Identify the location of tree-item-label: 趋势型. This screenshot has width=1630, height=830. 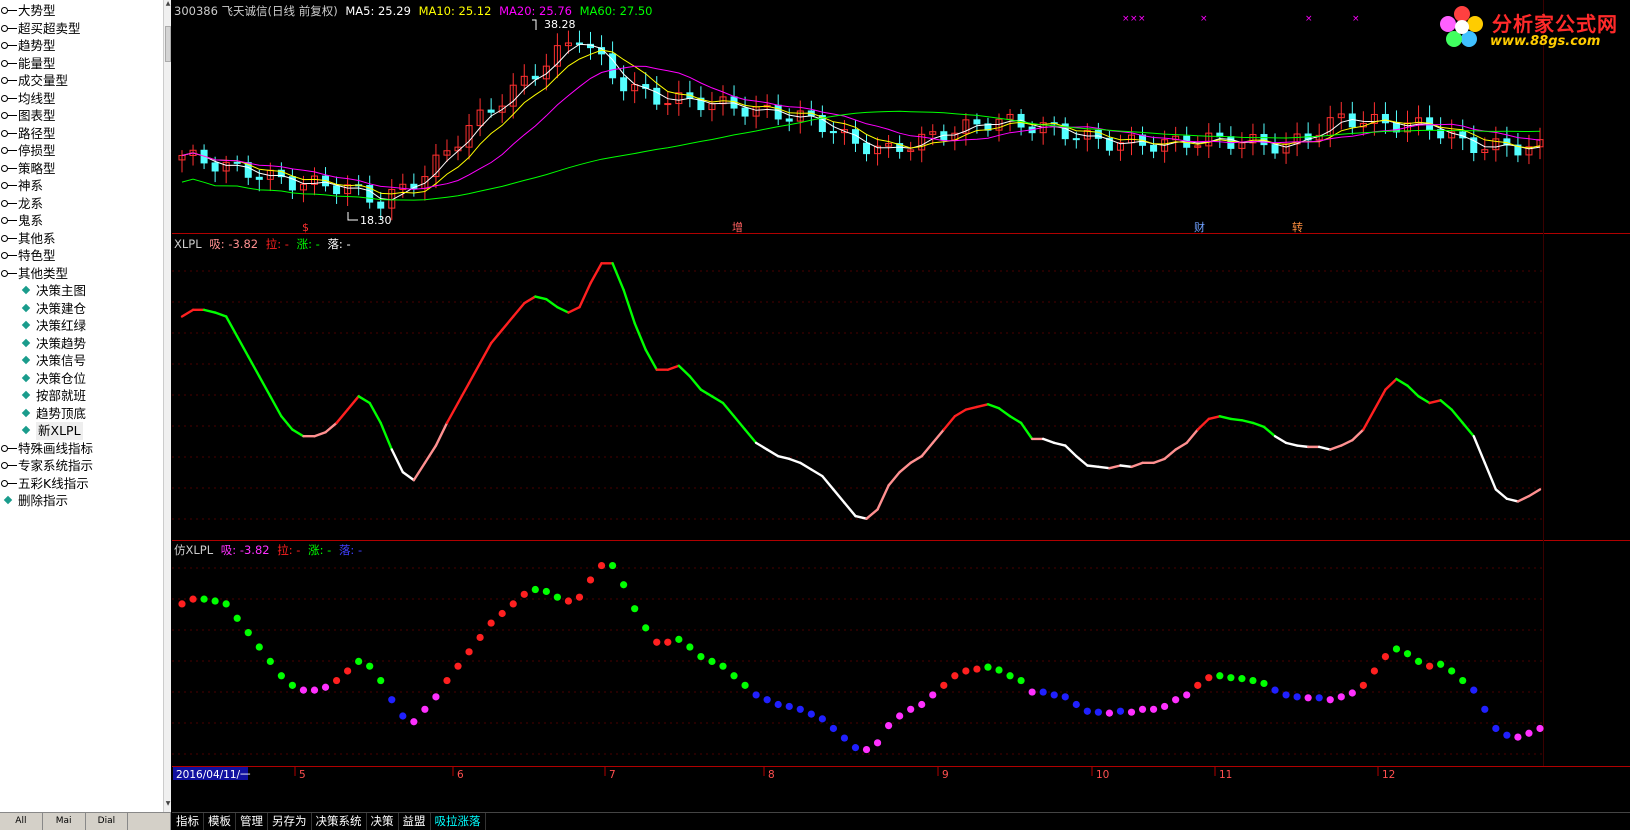
(37, 45).